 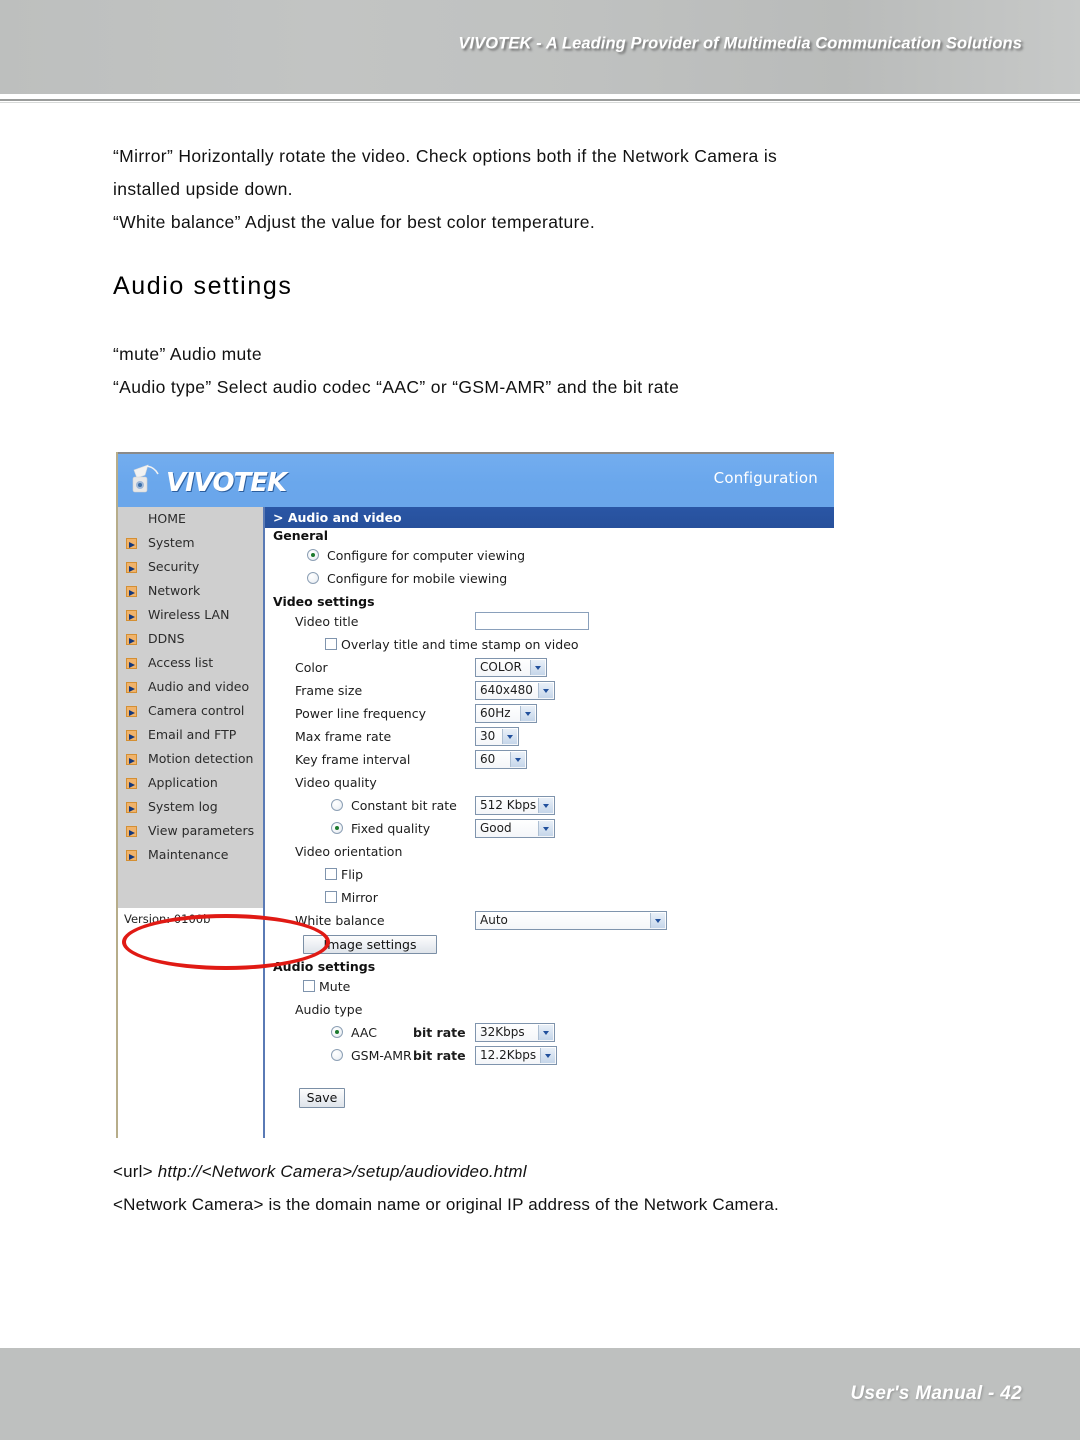 What do you see at coordinates (549, 783) in the screenshot?
I see `row-video-quality-label: Video quality` at bounding box center [549, 783].